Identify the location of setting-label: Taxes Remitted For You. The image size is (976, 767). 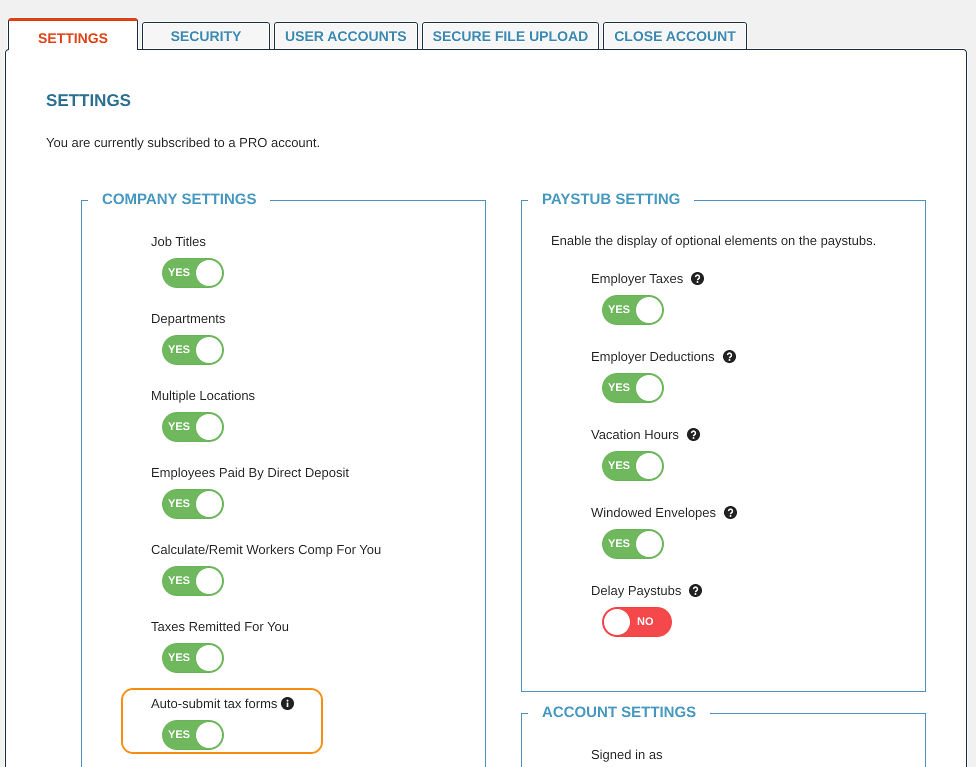
(220, 626).